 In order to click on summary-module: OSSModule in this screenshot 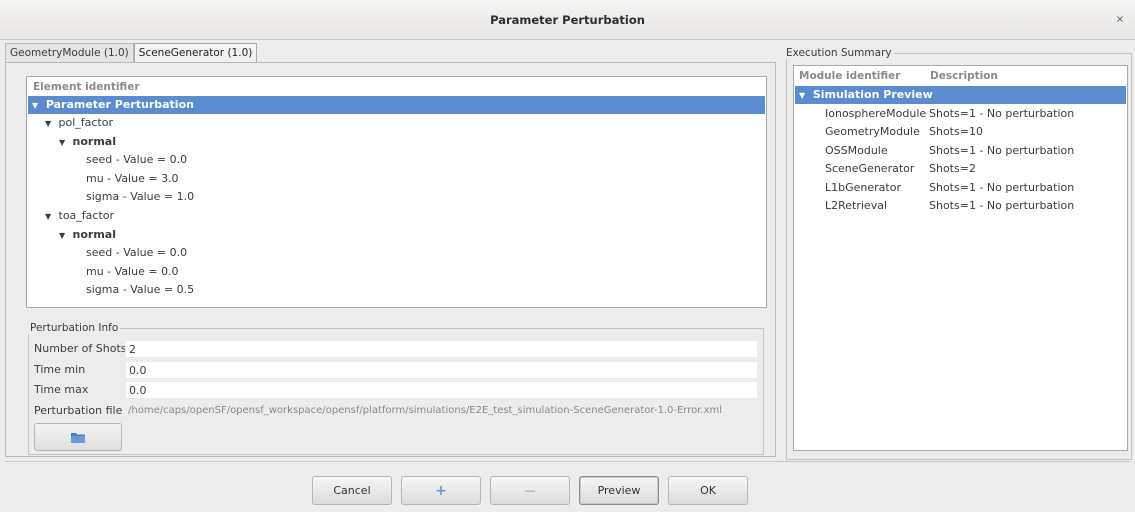, I will do `click(856, 150)`.